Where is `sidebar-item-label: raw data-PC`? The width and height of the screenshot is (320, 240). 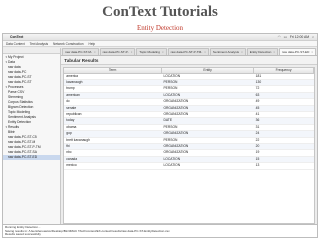
sidebar-item-label: raw data-PC is located at coordinates (17, 72).